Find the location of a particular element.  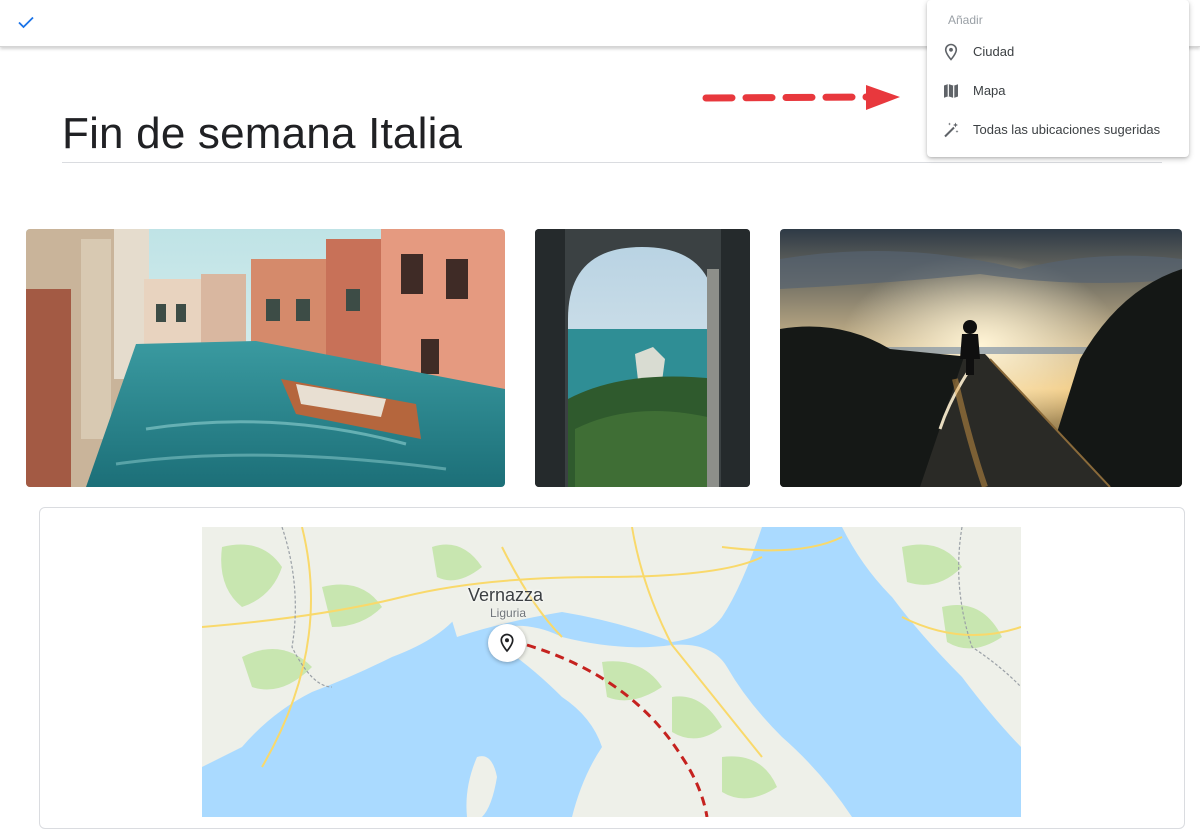

photo-motorcycle-sunset is located at coordinates (981, 358).